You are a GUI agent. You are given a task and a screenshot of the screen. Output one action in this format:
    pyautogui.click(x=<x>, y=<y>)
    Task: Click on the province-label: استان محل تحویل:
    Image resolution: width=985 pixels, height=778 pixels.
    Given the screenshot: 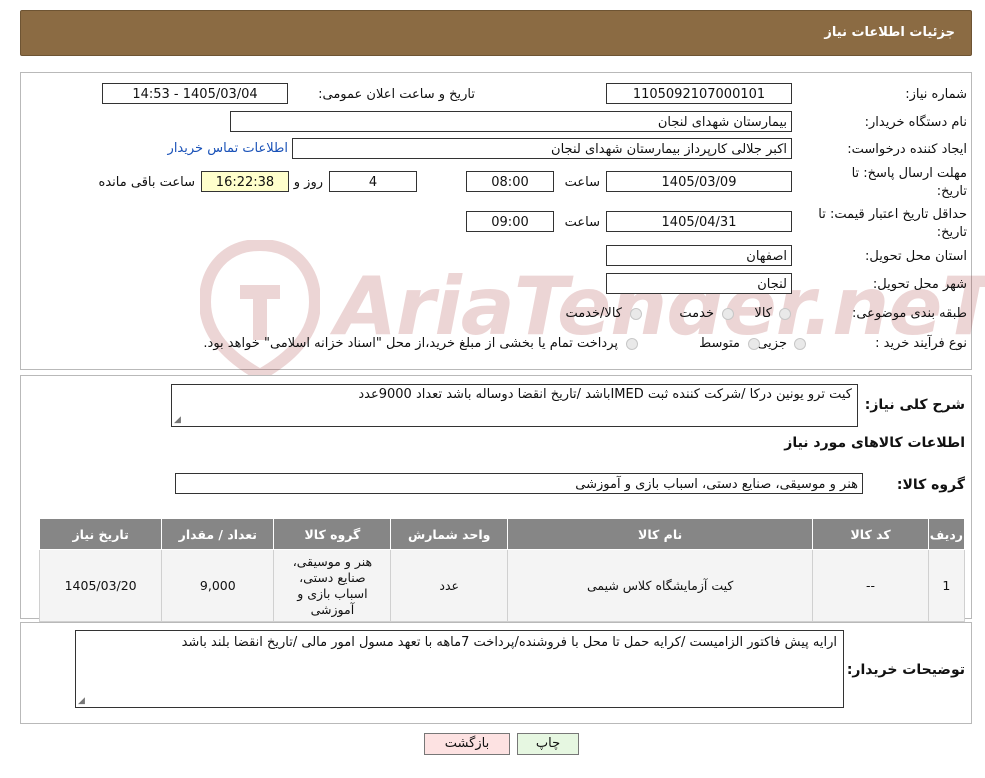 What is the action you would take?
    pyautogui.click(x=916, y=256)
    